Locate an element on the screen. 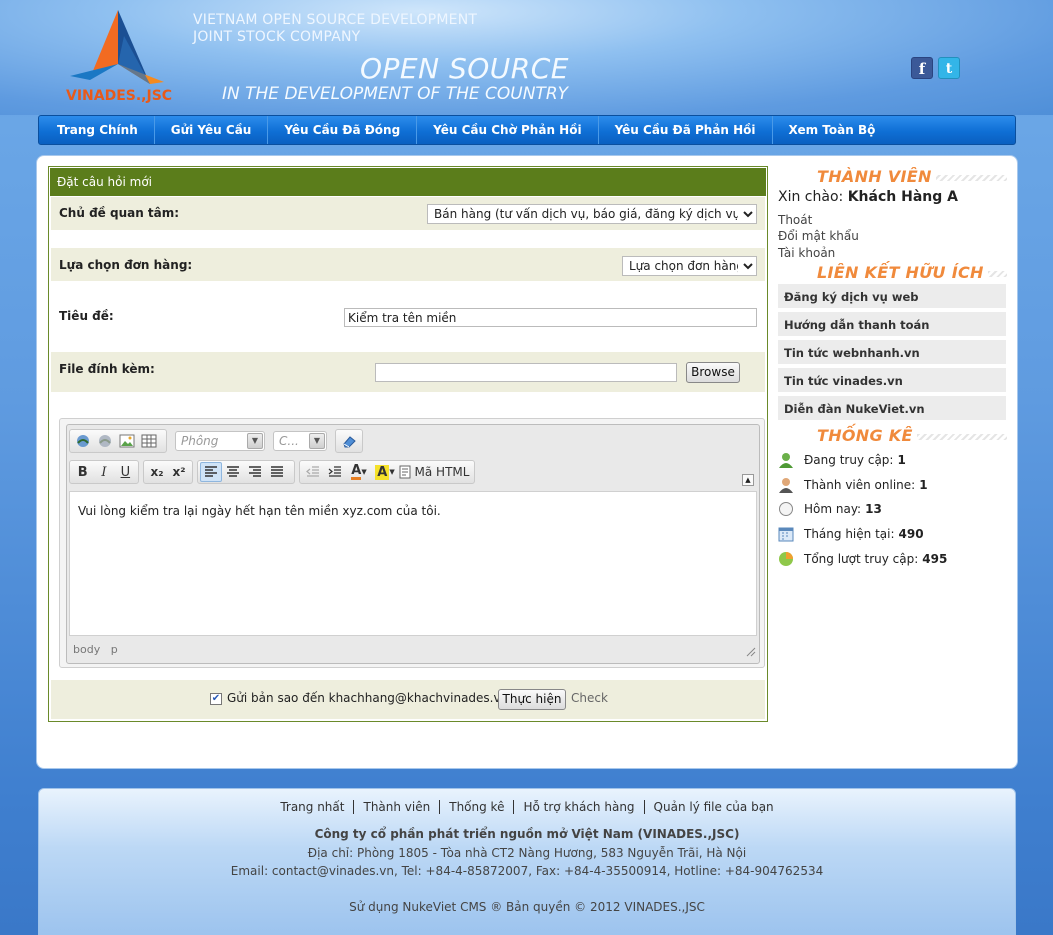 The height and width of the screenshot is (935, 1053). link-payment-guide: Hướng dẫn thanh toán is located at coordinates (892, 325).